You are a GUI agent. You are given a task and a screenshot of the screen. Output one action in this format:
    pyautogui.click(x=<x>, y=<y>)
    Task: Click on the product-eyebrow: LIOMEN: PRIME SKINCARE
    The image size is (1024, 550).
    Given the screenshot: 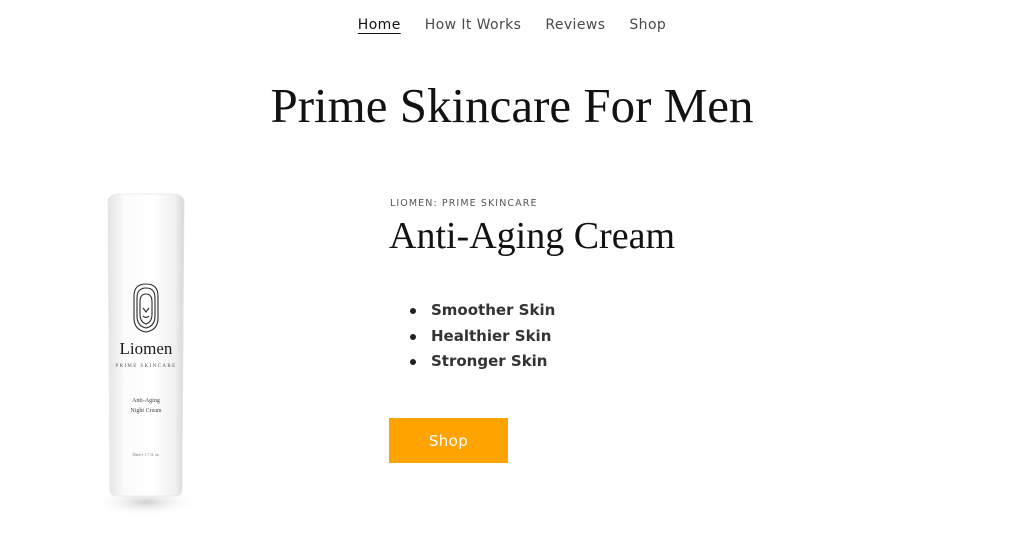 What is the action you would take?
    pyautogui.click(x=464, y=203)
    